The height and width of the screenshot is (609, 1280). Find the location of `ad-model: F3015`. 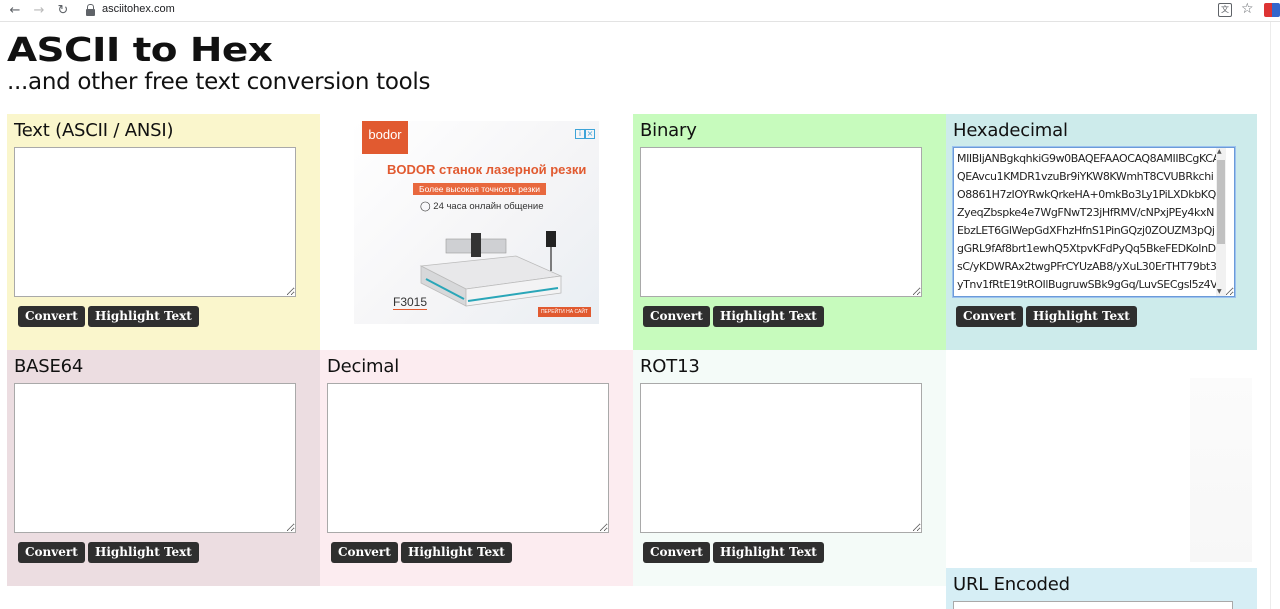

ad-model: F3015 is located at coordinates (410, 302).